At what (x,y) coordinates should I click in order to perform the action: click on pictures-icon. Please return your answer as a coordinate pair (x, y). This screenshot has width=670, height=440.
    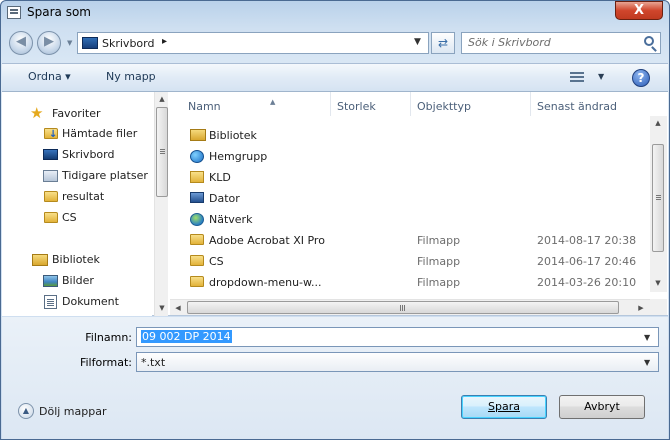
    Looking at the image, I should click on (50, 281).